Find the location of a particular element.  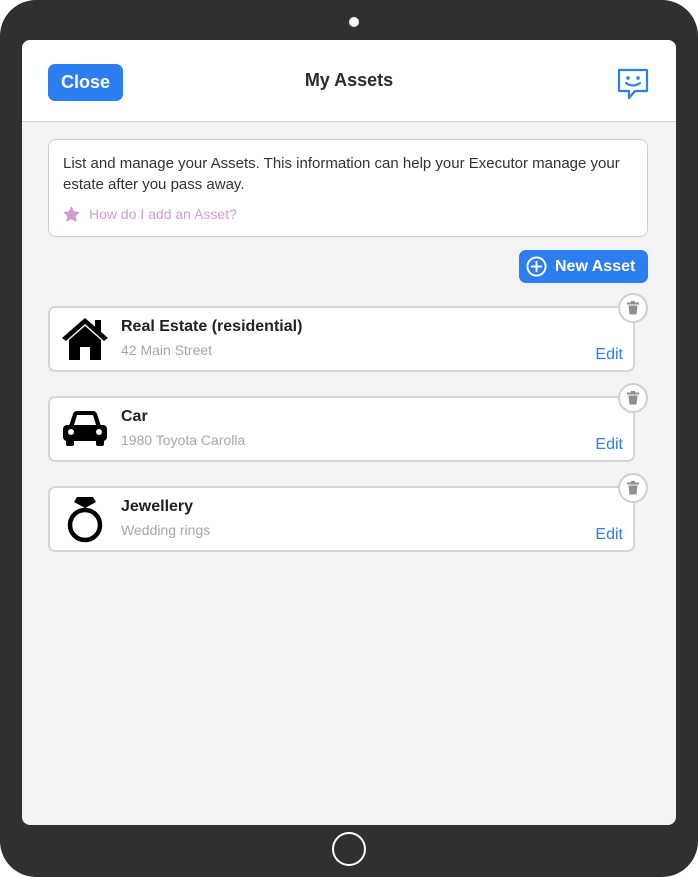

new-asset-button: New Asset is located at coordinates (583, 266).